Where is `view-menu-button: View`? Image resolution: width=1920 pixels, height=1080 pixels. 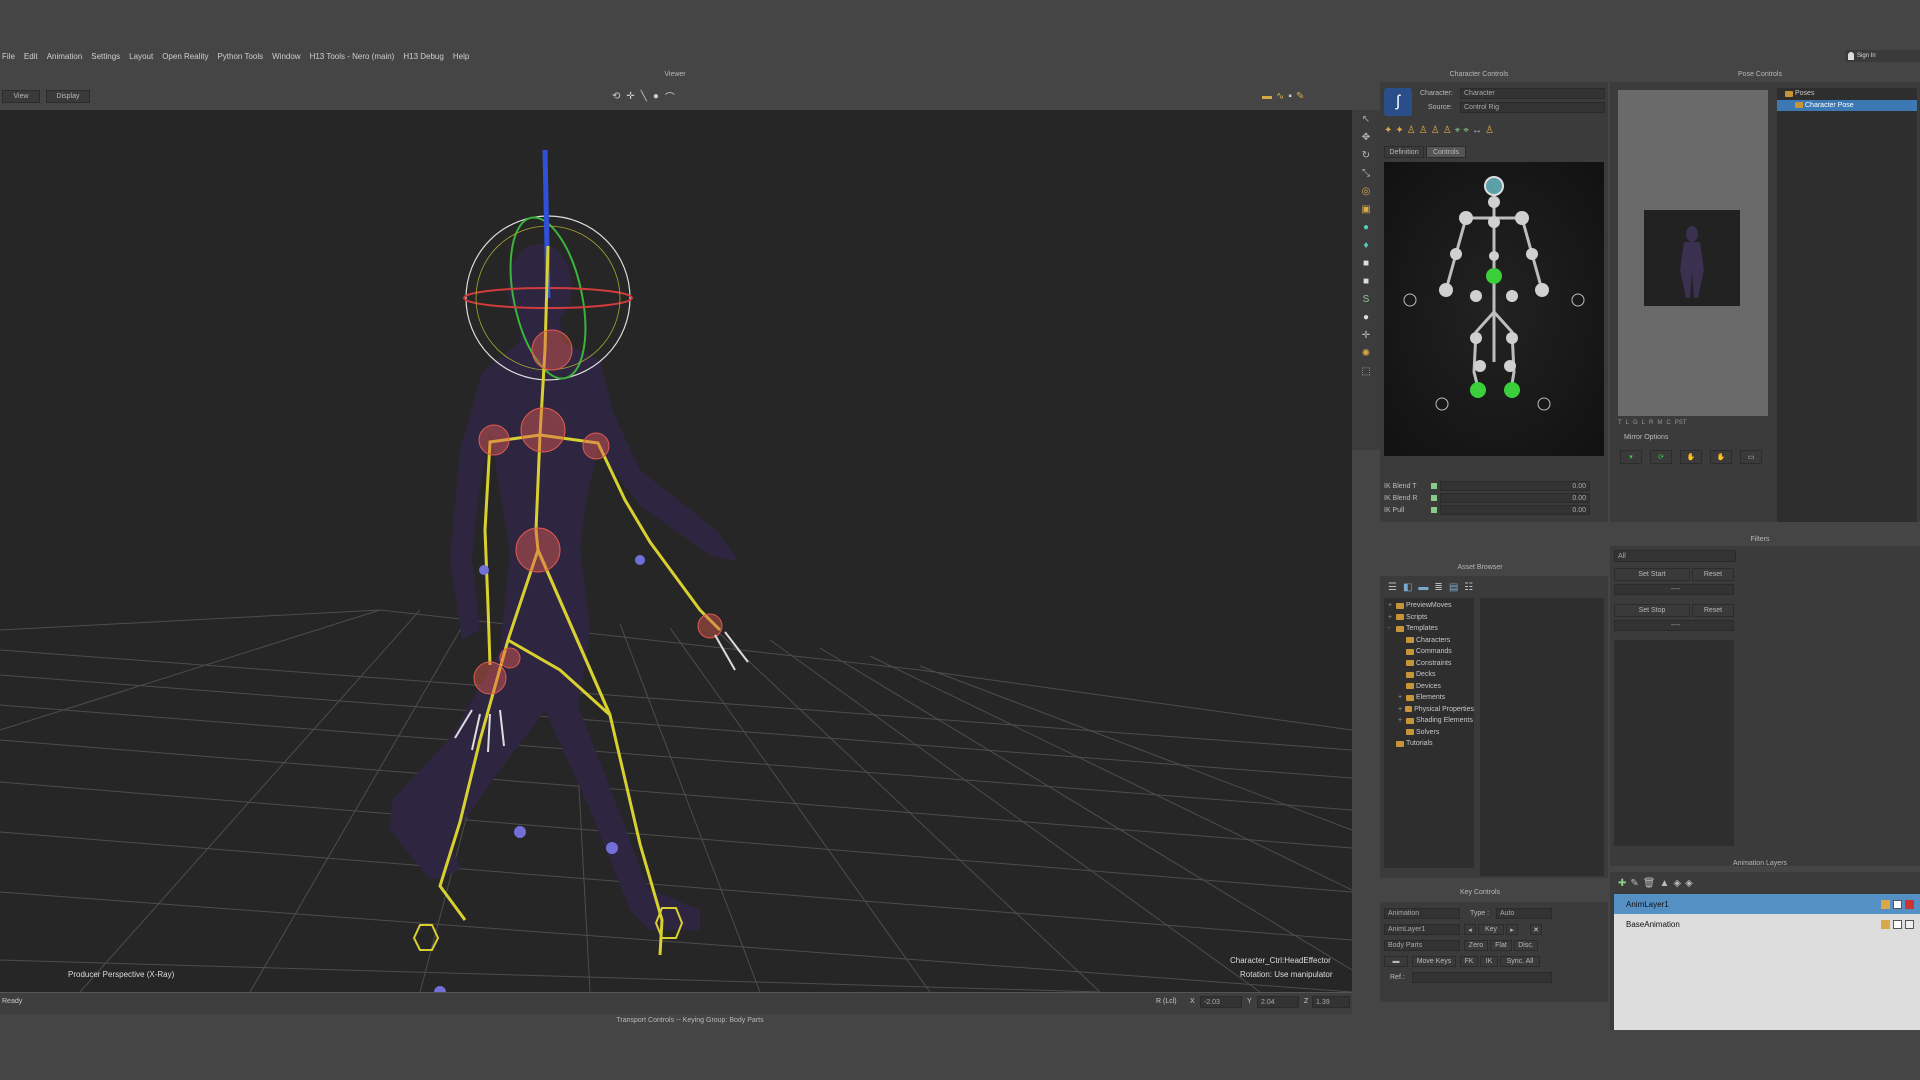 view-menu-button: View is located at coordinates (21, 96).